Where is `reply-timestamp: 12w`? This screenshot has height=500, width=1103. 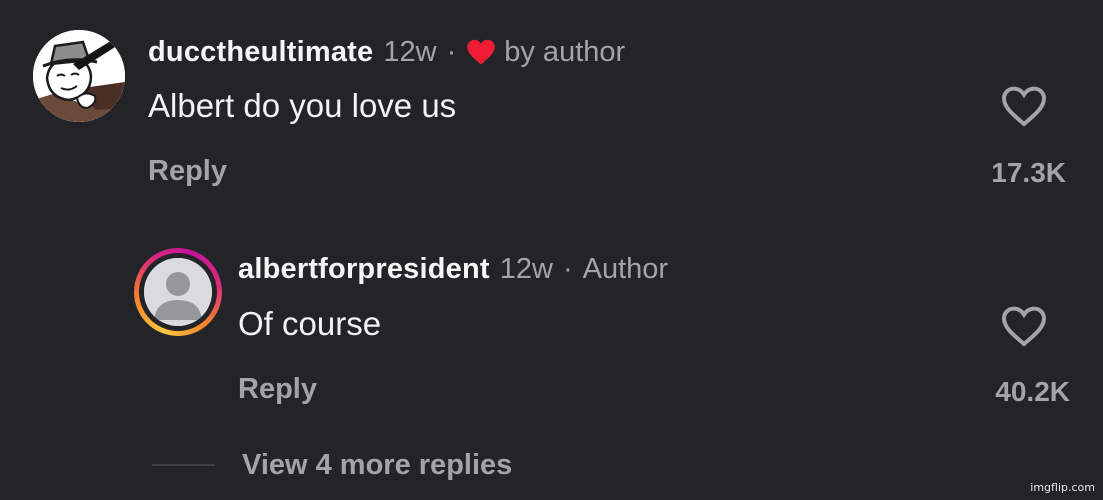 reply-timestamp: 12w is located at coordinates (526, 268).